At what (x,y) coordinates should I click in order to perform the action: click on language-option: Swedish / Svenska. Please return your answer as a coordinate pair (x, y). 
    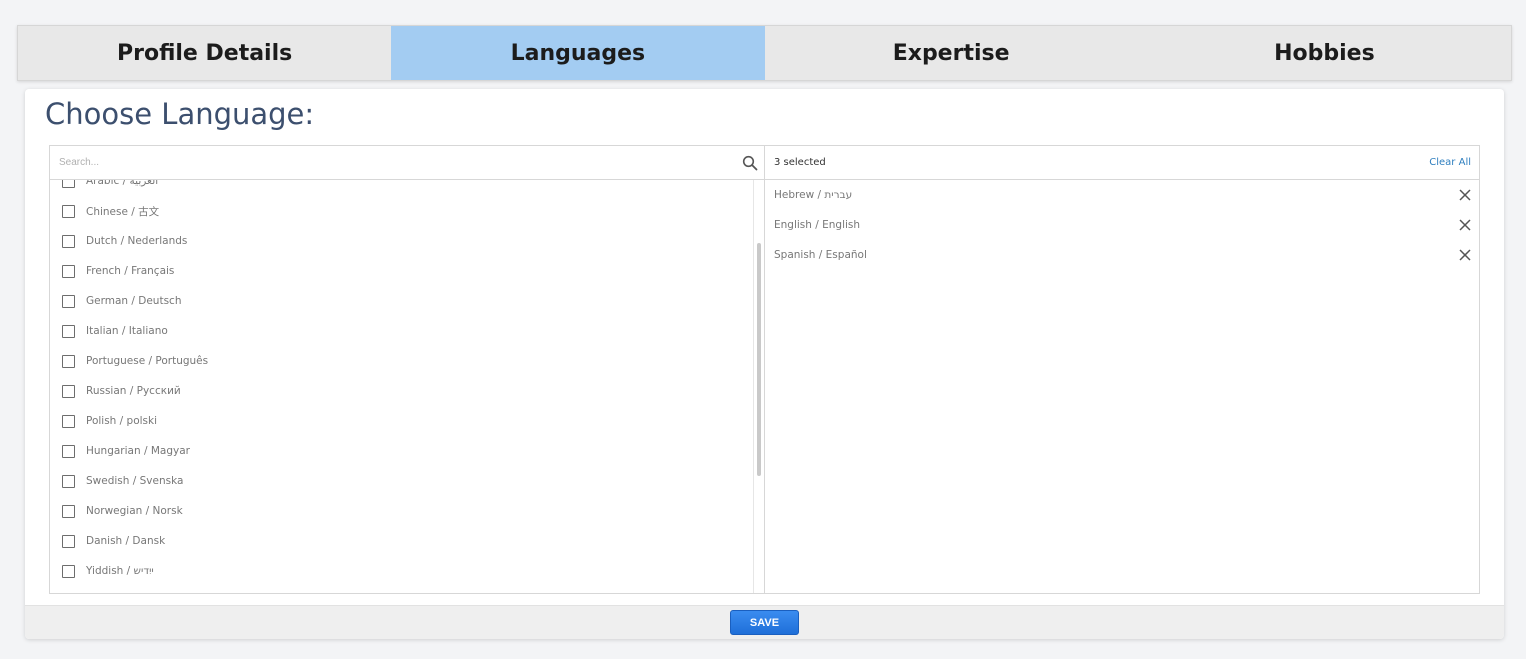
    Looking at the image, I should click on (407, 481).